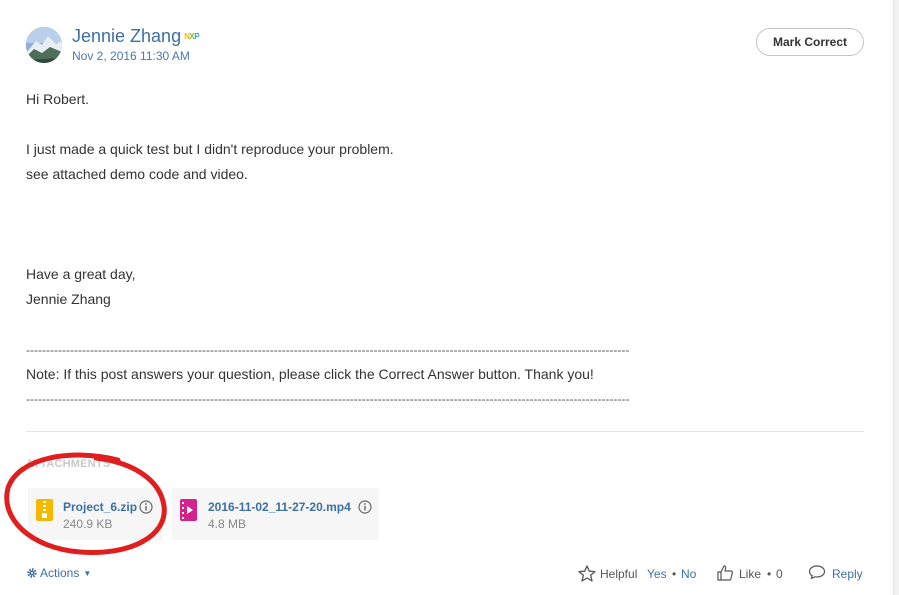 Image resolution: width=899 pixels, height=595 pixels. Describe the element at coordinates (725, 574) in the screenshot. I see `thumbs-up-icon` at that location.